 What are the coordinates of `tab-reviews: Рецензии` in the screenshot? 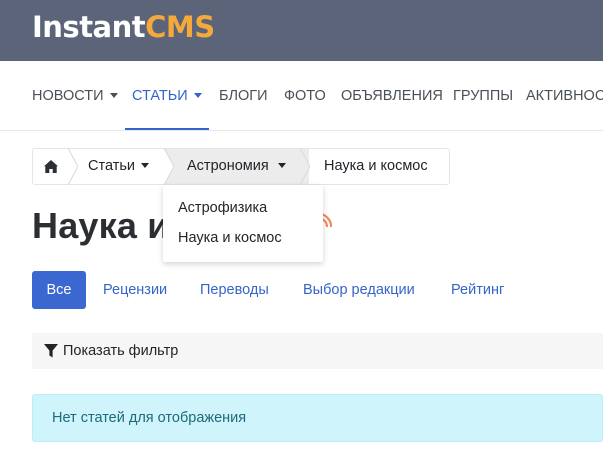 It's located at (135, 290).